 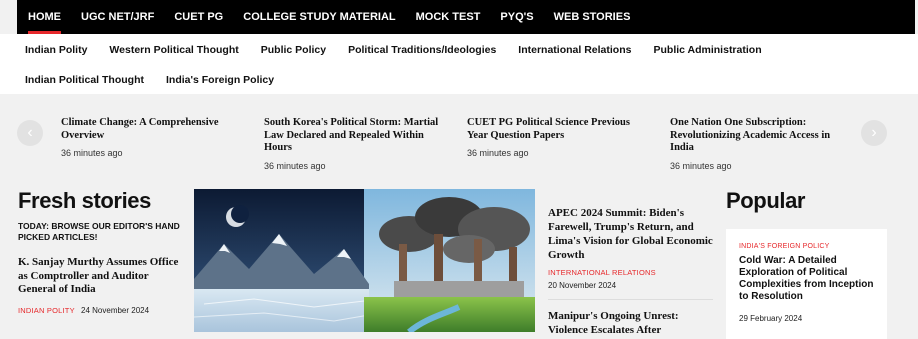 What do you see at coordinates (582, 285) in the screenshot?
I see `article-date: 20 November 2024` at bounding box center [582, 285].